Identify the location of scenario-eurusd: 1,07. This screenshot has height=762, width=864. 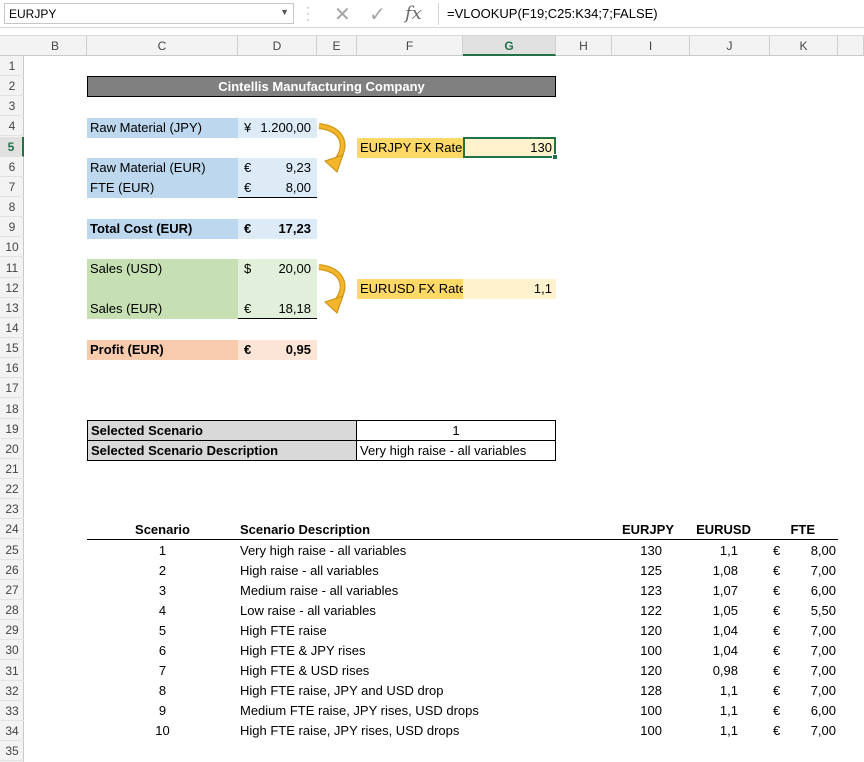
(714, 591).